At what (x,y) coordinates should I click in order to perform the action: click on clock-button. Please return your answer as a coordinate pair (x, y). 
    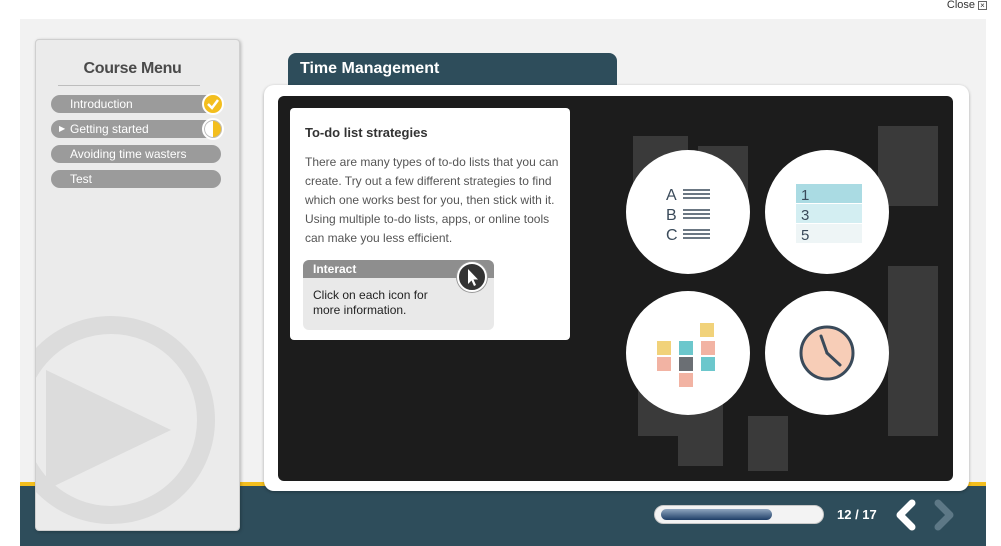
    Looking at the image, I should click on (827, 353).